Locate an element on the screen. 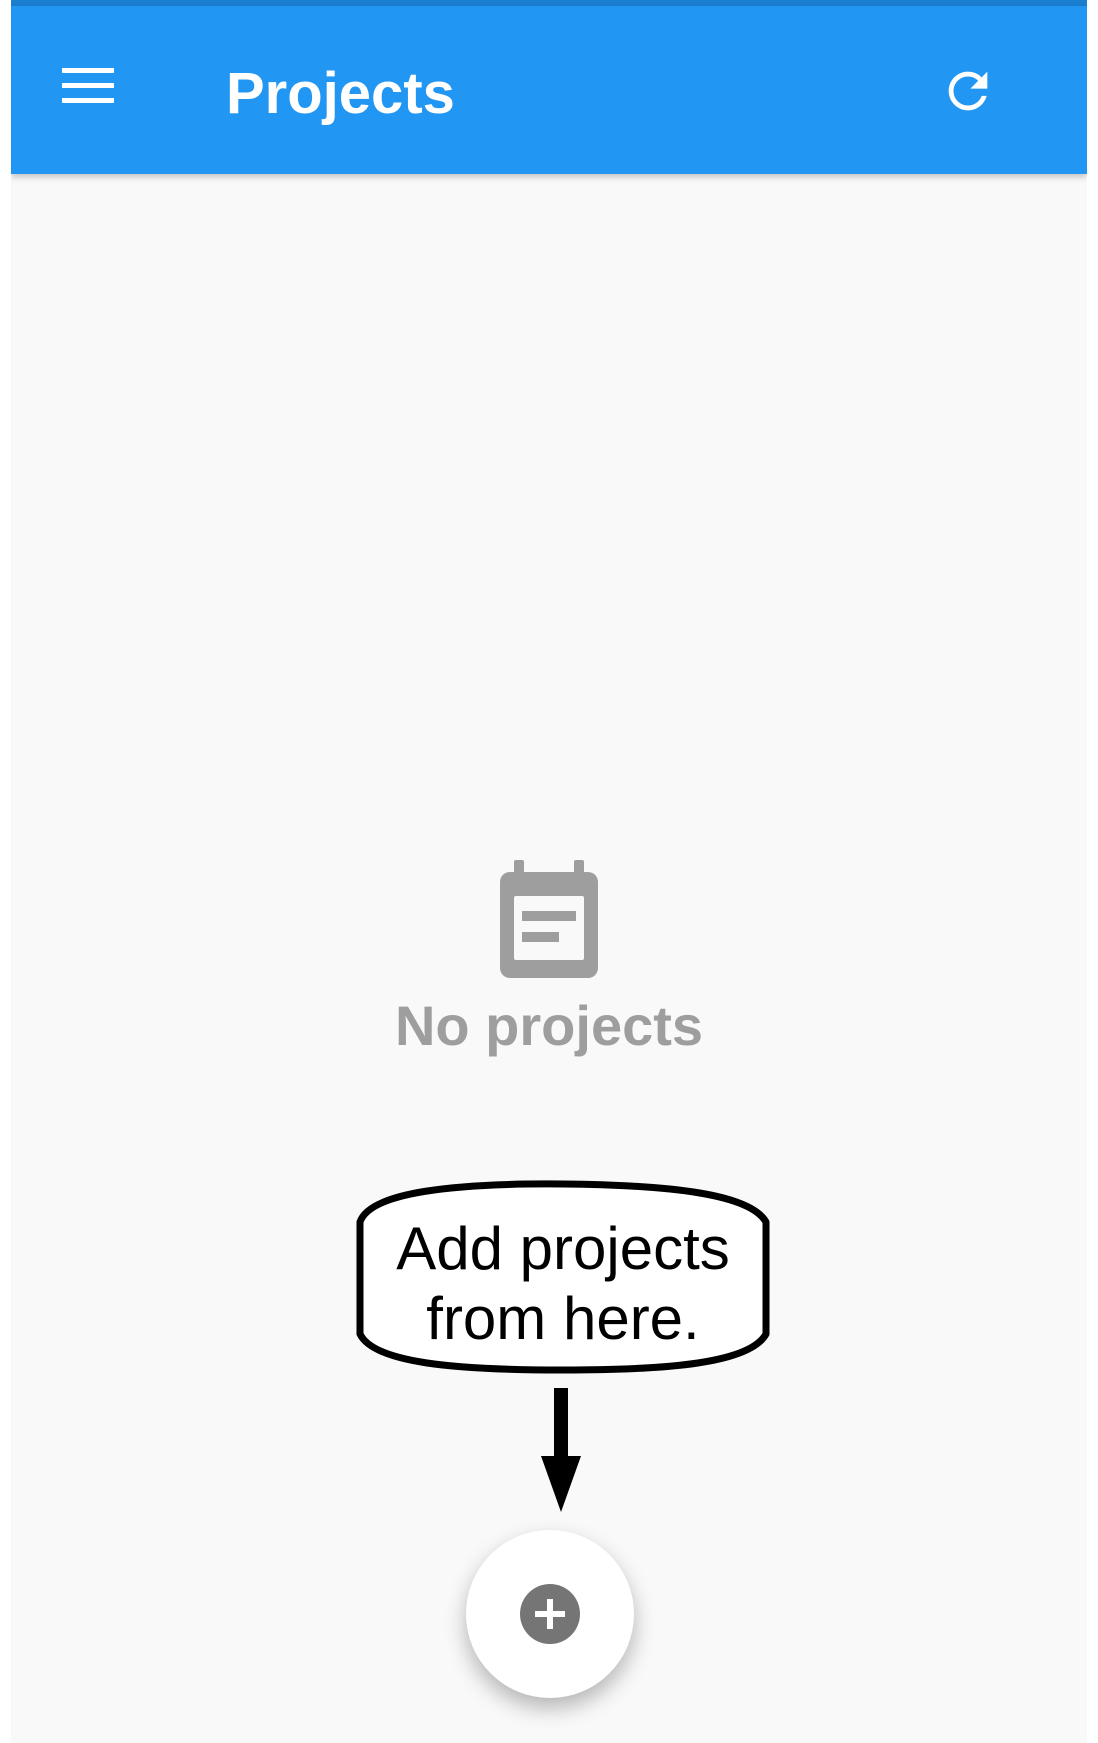 The image size is (1098, 1743). page-title: Projects is located at coordinates (340, 93).